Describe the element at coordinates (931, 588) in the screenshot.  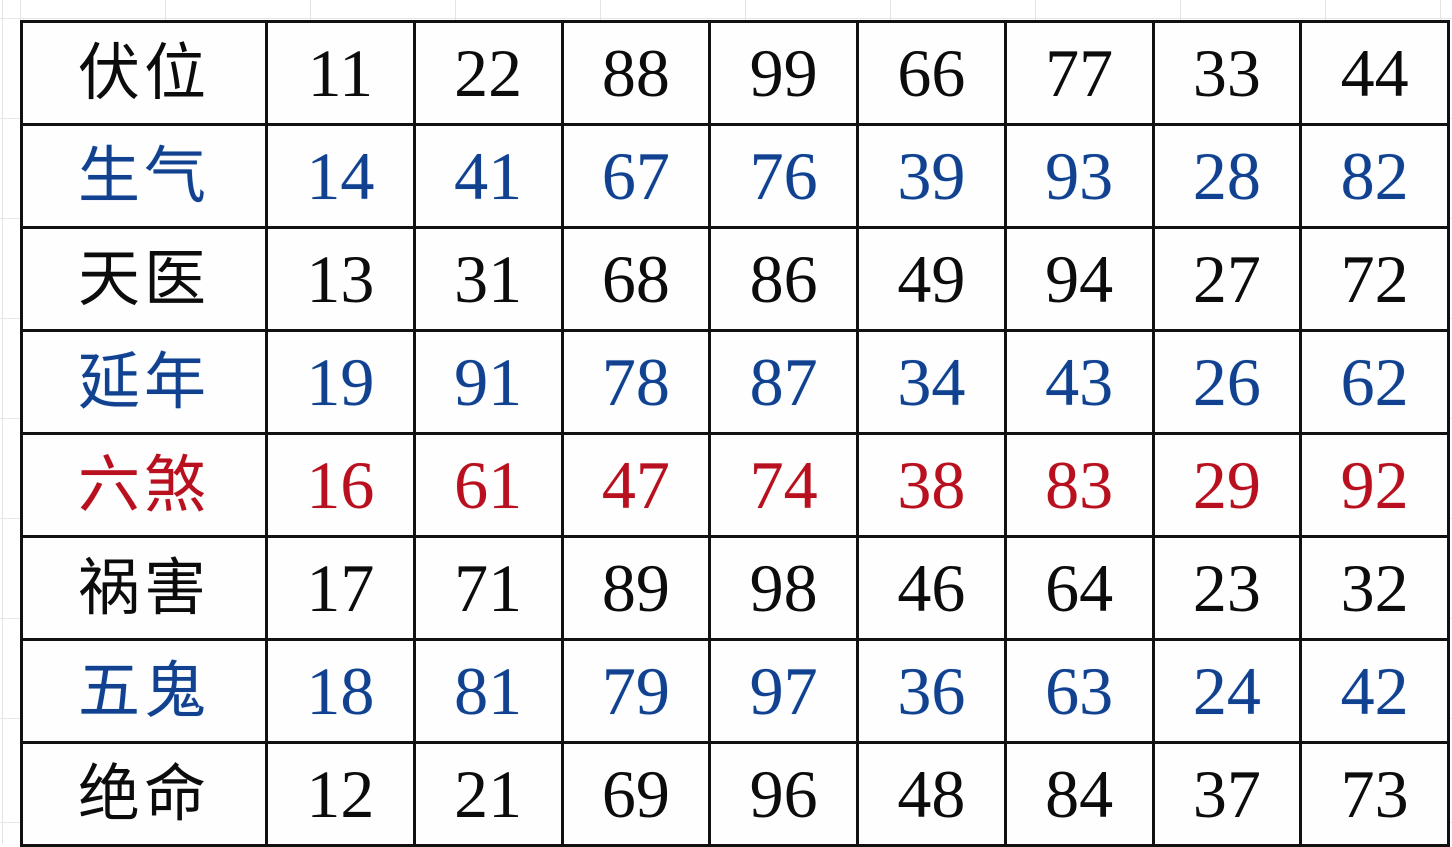
I see `number-cell-r5-c4: 46` at that location.